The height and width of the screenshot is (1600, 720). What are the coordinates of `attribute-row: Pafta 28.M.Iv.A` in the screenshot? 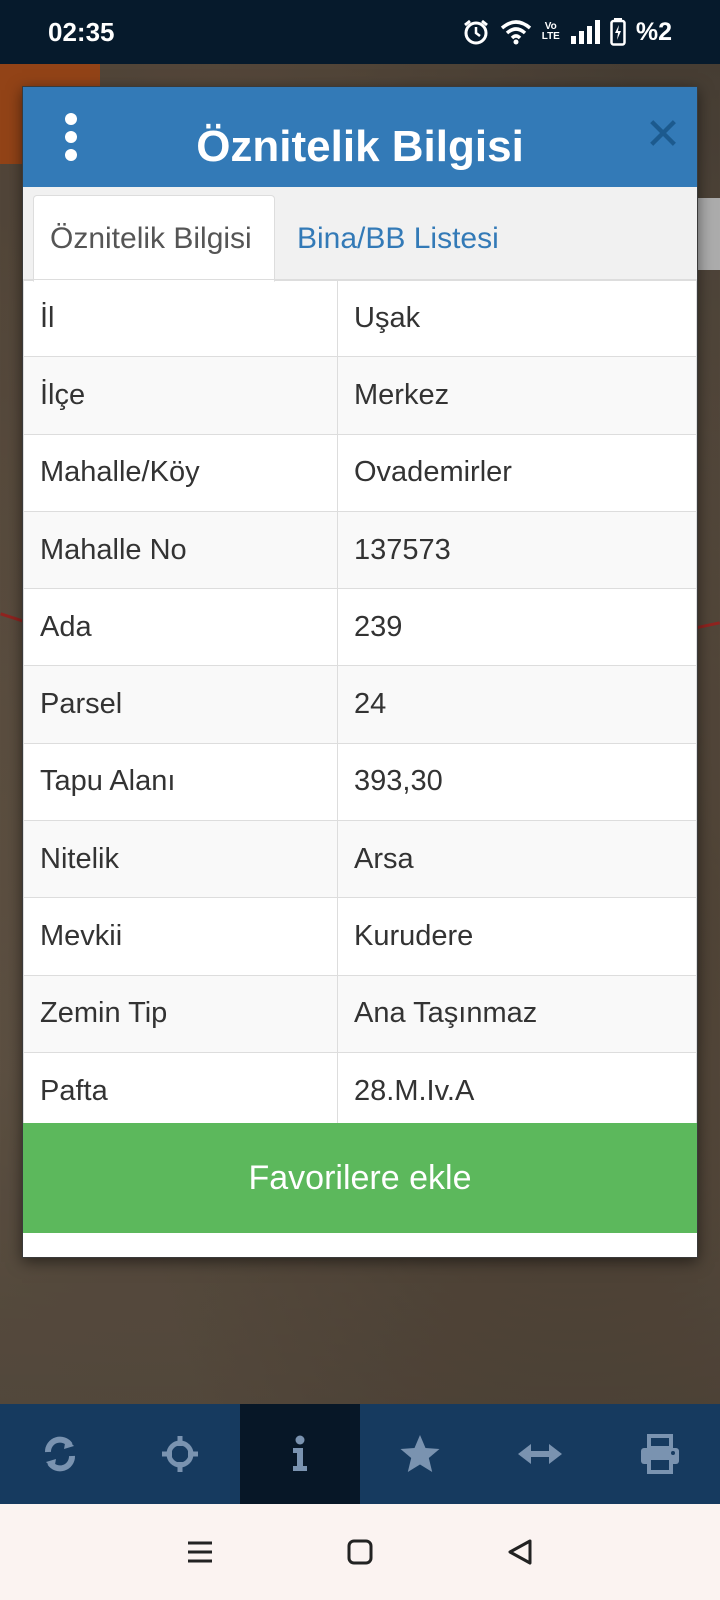 It's located at (360, 1091).